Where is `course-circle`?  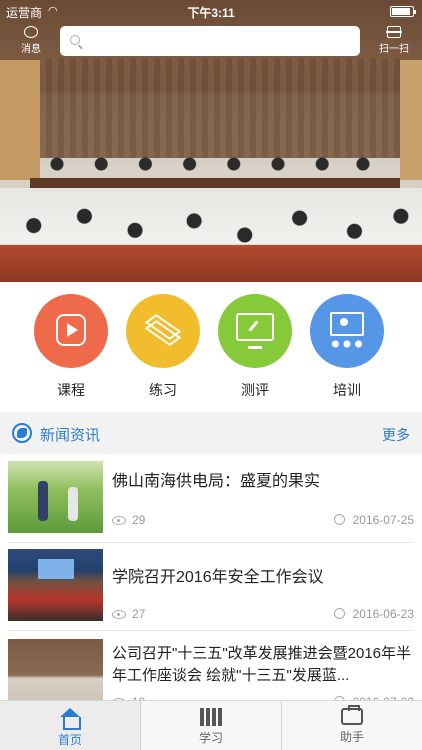 course-circle is located at coordinates (71, 331).